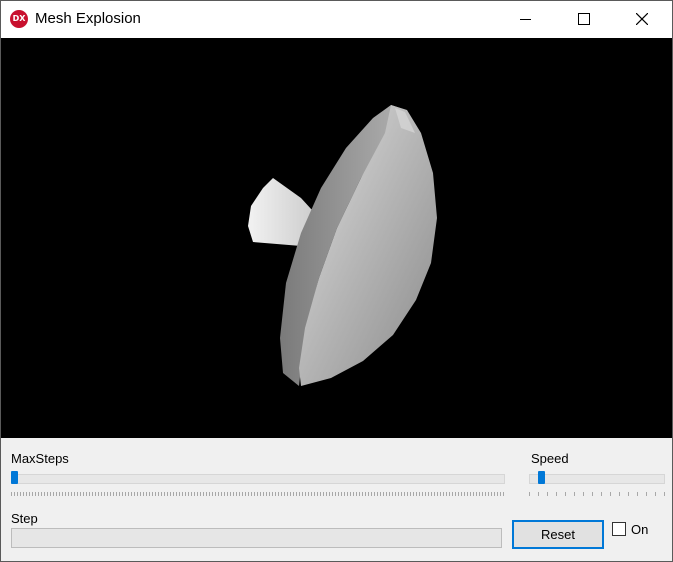 Image resolution: width=673 pixels, height=562 pixels. Describe the element at coordinates (14, 477) in the screenshot. I see `maxsteps-thumb` at that location.